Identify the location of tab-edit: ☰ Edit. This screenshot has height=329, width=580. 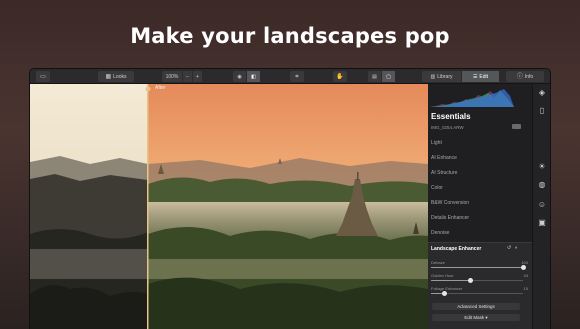
(481, 76).